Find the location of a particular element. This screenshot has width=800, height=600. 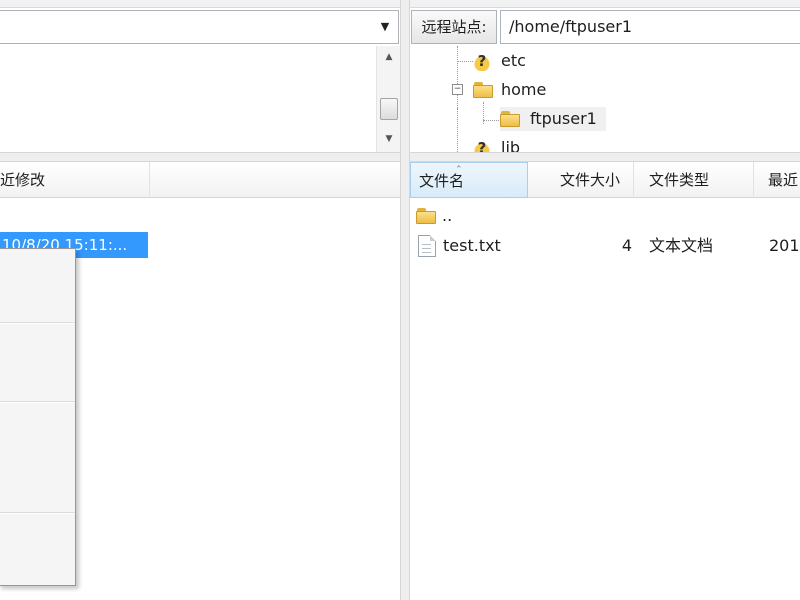

remote-horizontal-splitter is located at coordinates (605, 157).